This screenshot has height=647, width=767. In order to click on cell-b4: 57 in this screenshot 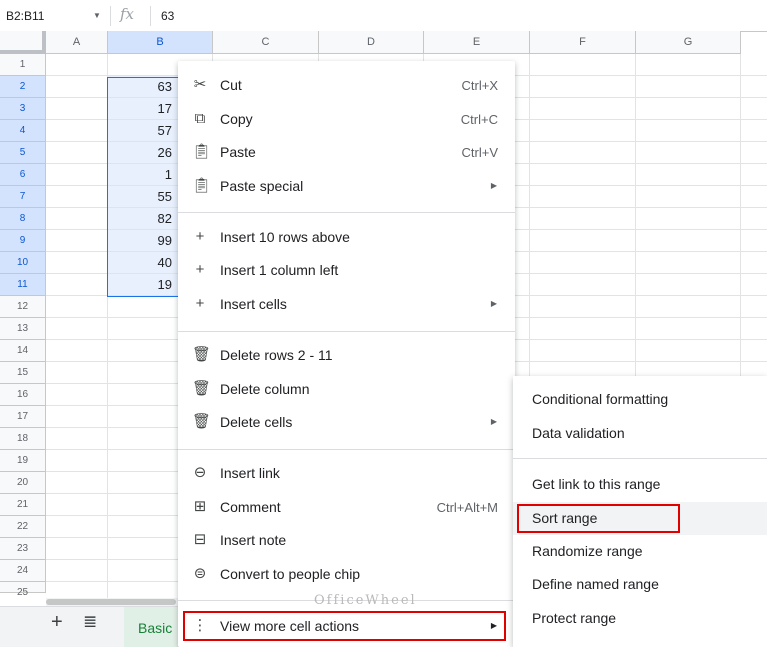, I will do `click(144, 130)`.